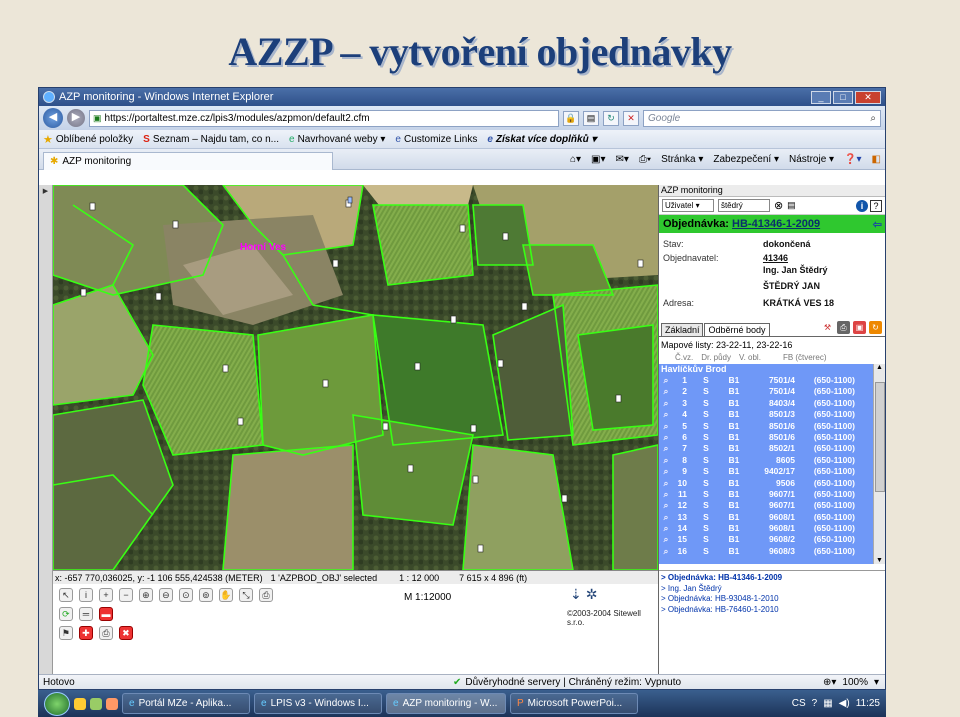 This screenshot has height=717, width=960. I want to click on compat-icon: ▤, so click(591, 118).